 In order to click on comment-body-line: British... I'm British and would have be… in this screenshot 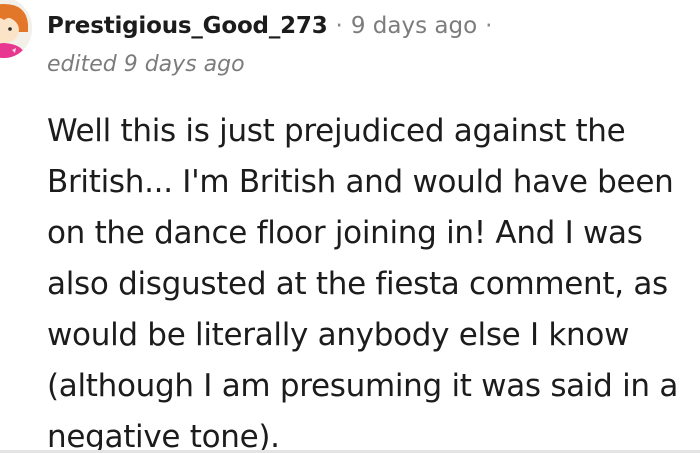, I will do `click(360, 182)`.